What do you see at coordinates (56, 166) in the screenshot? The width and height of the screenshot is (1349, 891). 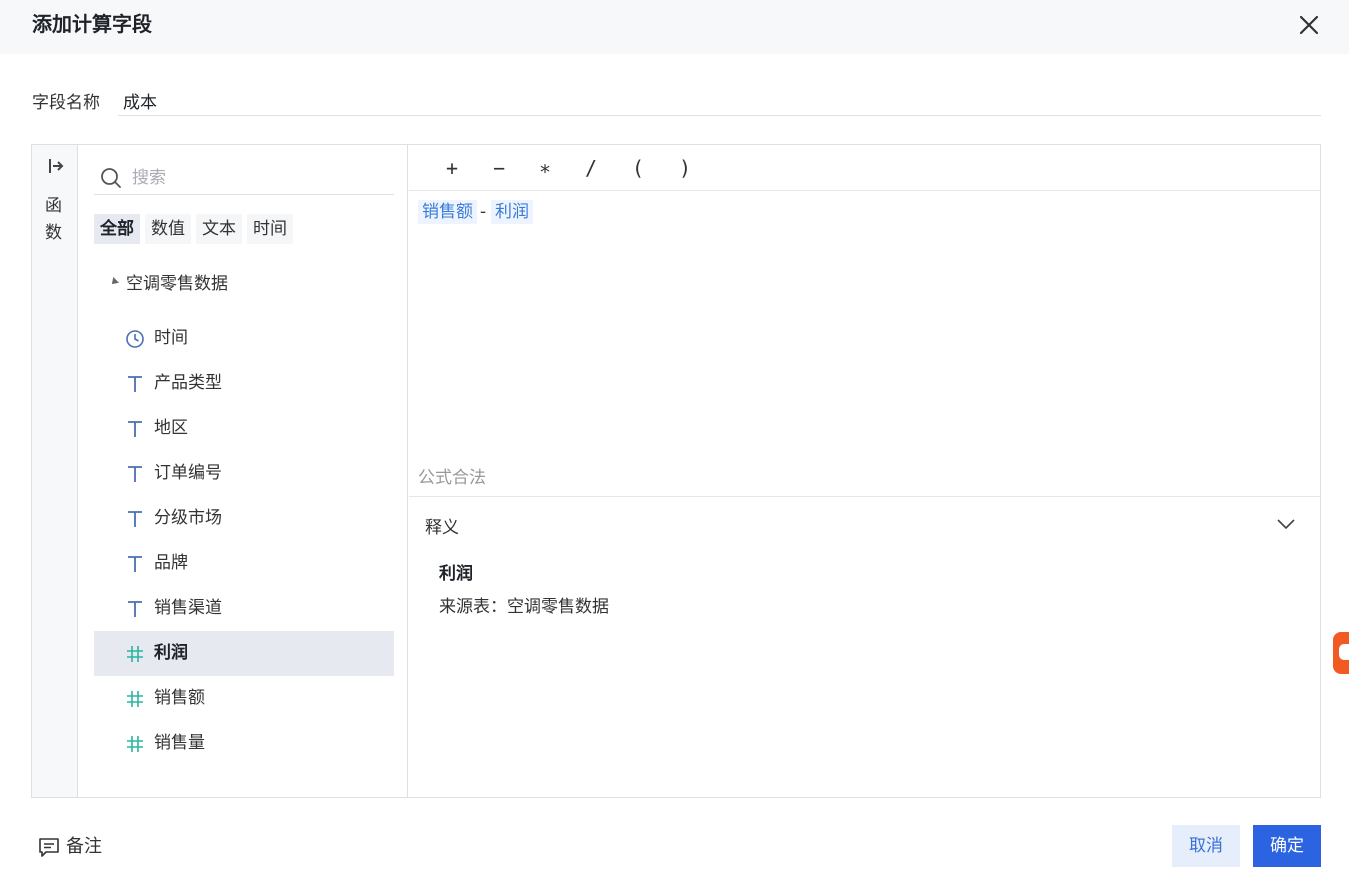 I see `expand-panel-icon` at bounding box center [56, 166].